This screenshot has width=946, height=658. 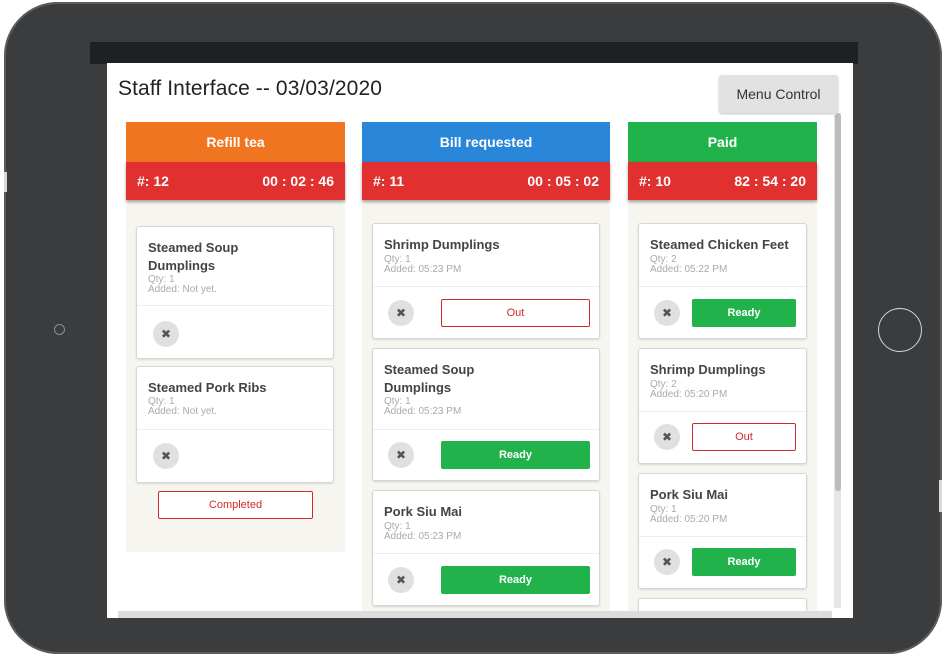 I want to click on elapsed-timer: 82 : 54 : 20, so click(x=770, y=181).